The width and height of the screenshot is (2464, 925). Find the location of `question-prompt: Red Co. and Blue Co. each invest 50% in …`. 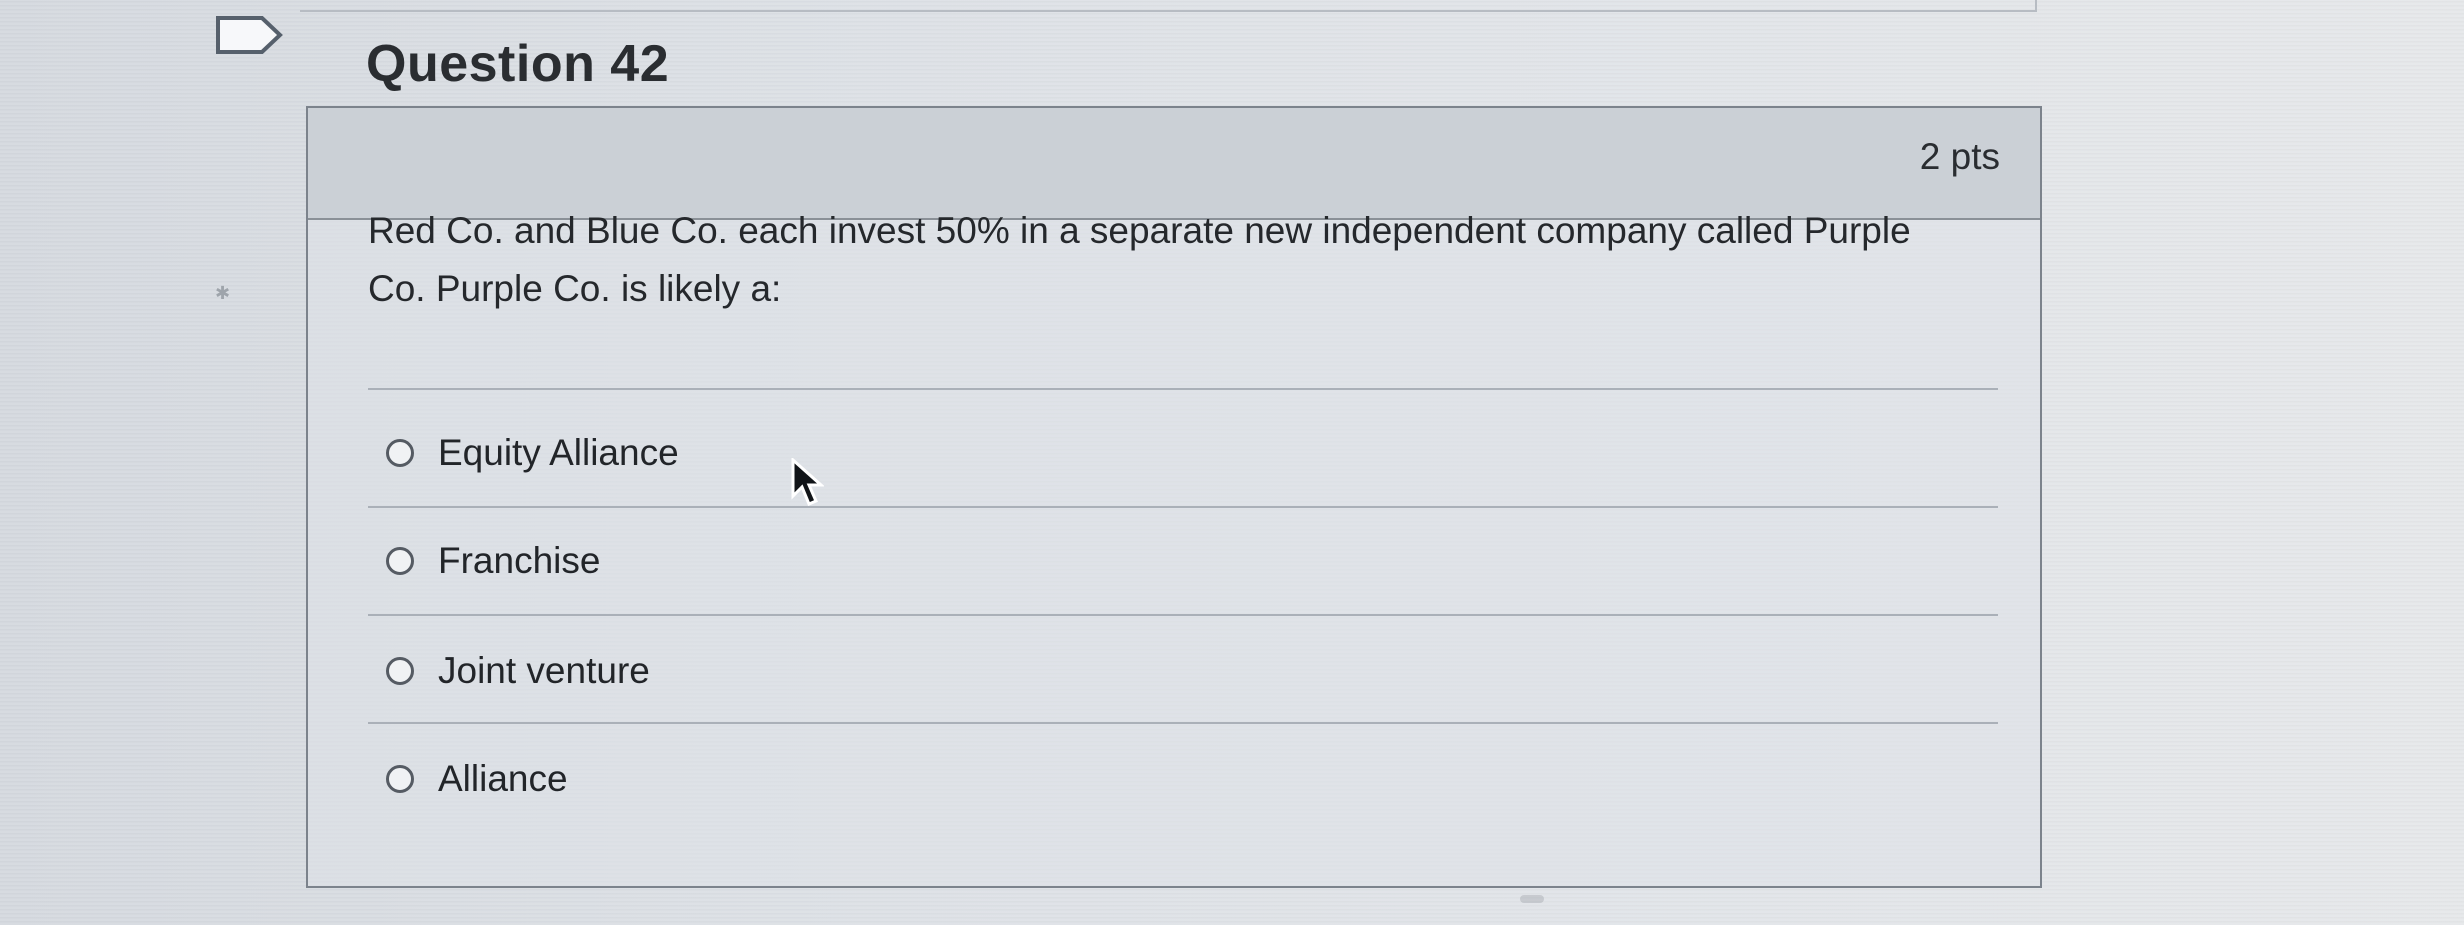

question-prompt: Red Co. and Blue Co. each invest 50% in … is located at coordinates (1139, 259).